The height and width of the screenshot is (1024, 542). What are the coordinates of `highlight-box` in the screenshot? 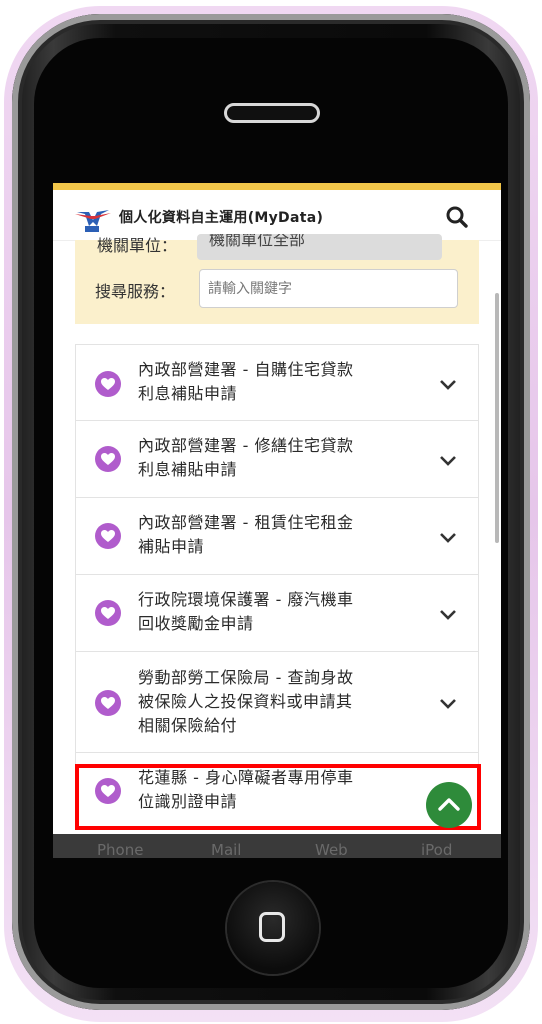 It's located at (278, 797).